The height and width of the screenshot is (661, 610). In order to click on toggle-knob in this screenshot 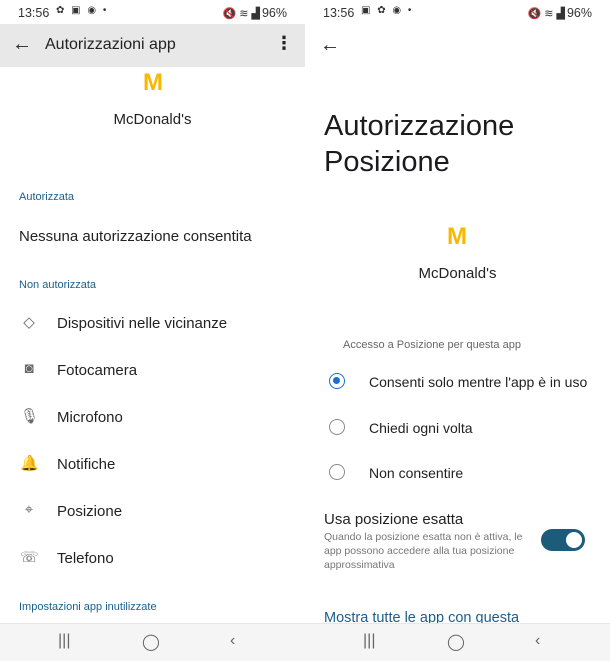, I will do `click(574, 540)`.